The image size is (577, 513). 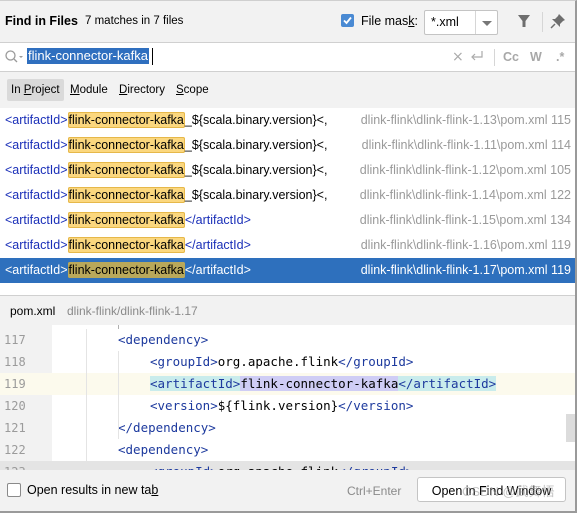 What do you see at coordinates (542, 22) in the screenshot?
I see `header-divider` at bounding box center [542, 22].